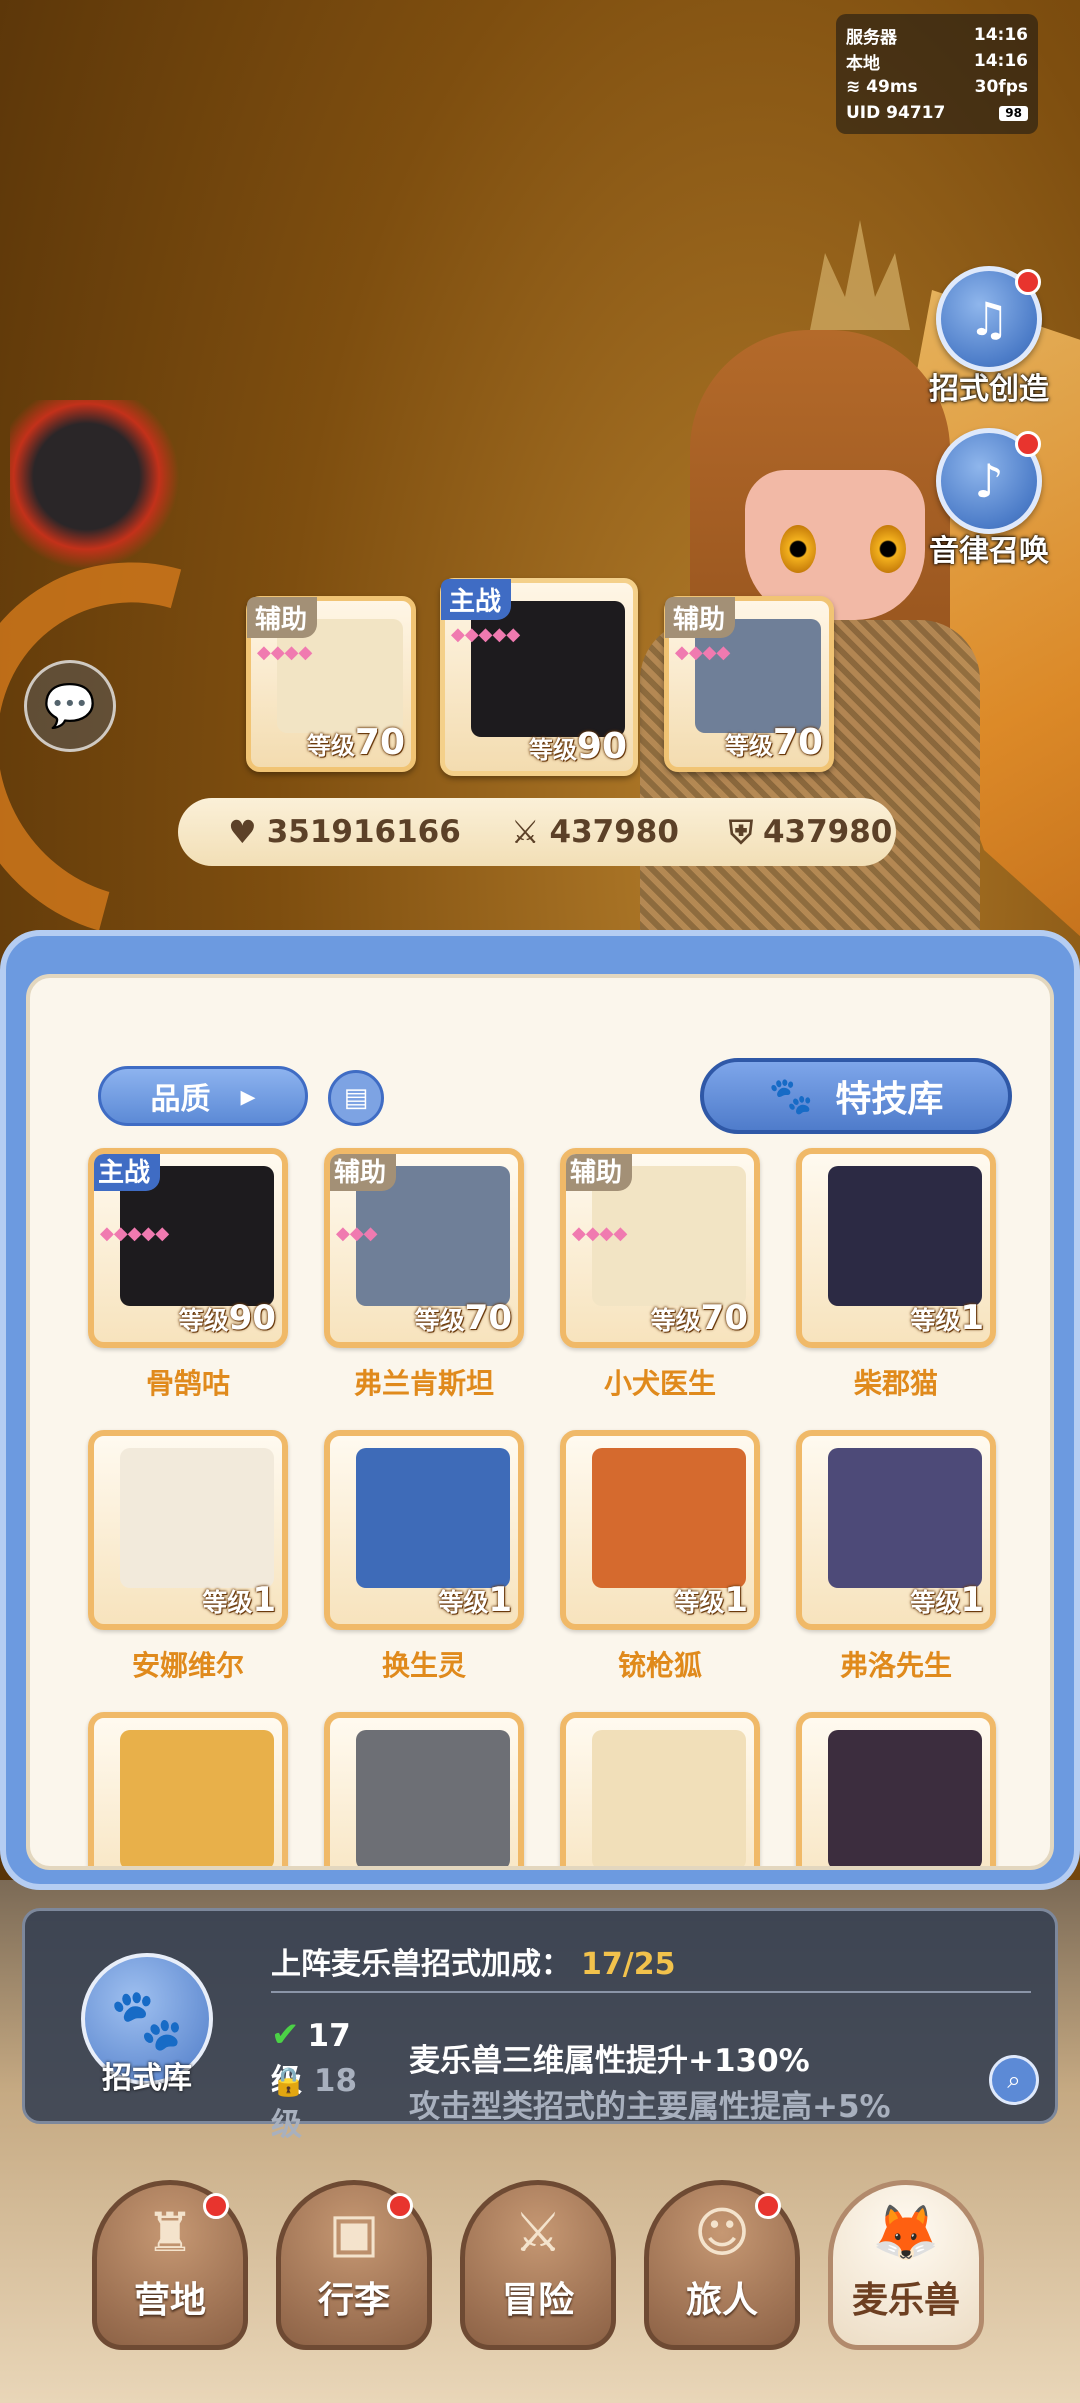 Image resolution: width=1080 pixels, height=2403 pixels. Describe the element at coordinates (356, 1098) in the screenshot. I see `book-icon-button: ▤` at that location.